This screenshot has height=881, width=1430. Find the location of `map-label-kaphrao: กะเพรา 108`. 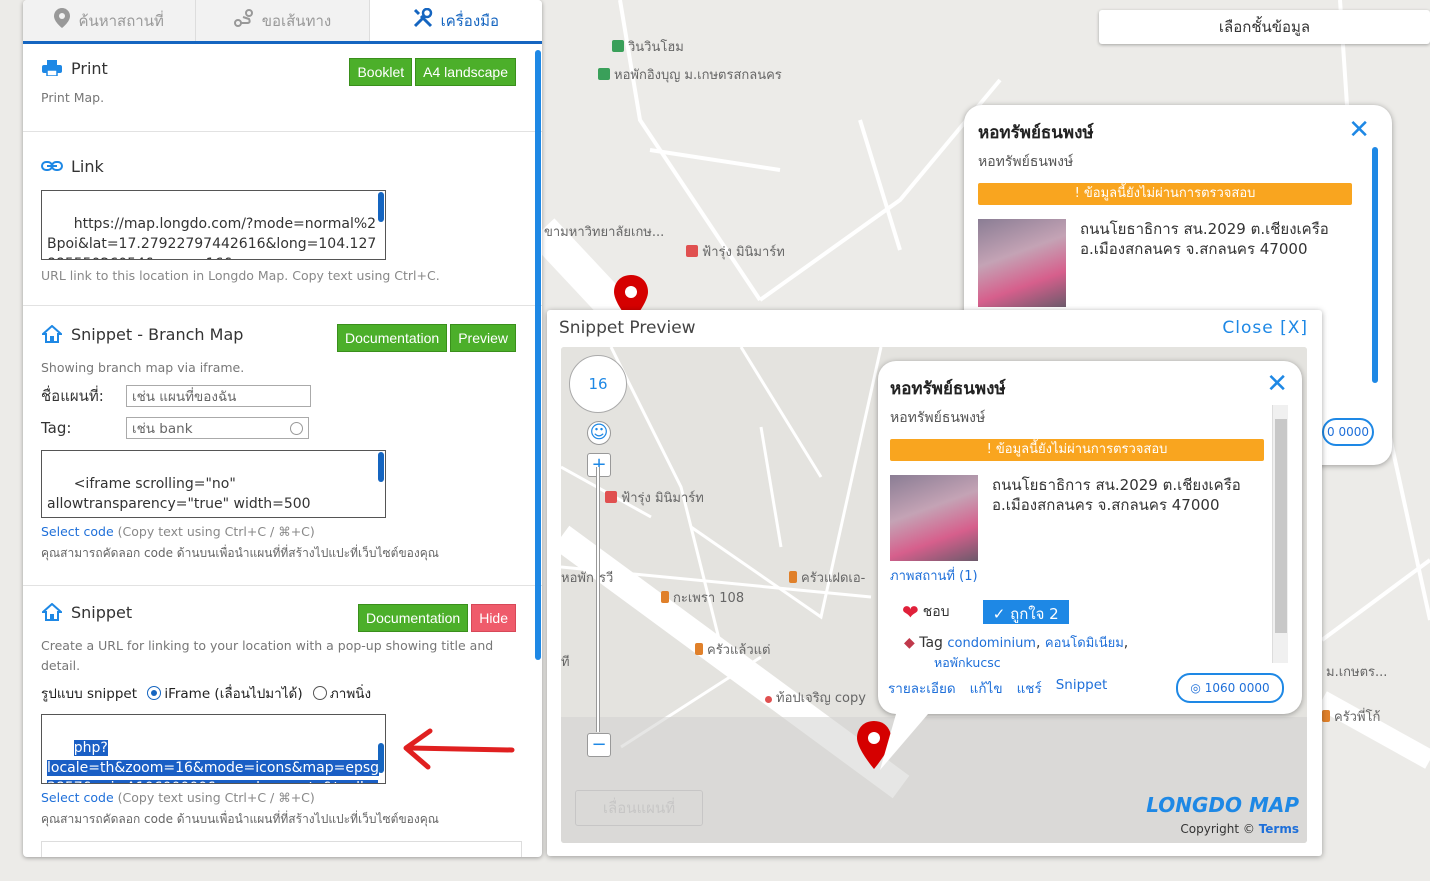

map-label-kaphrao: กะเพรา 108 is located at coordinates (702, 597).